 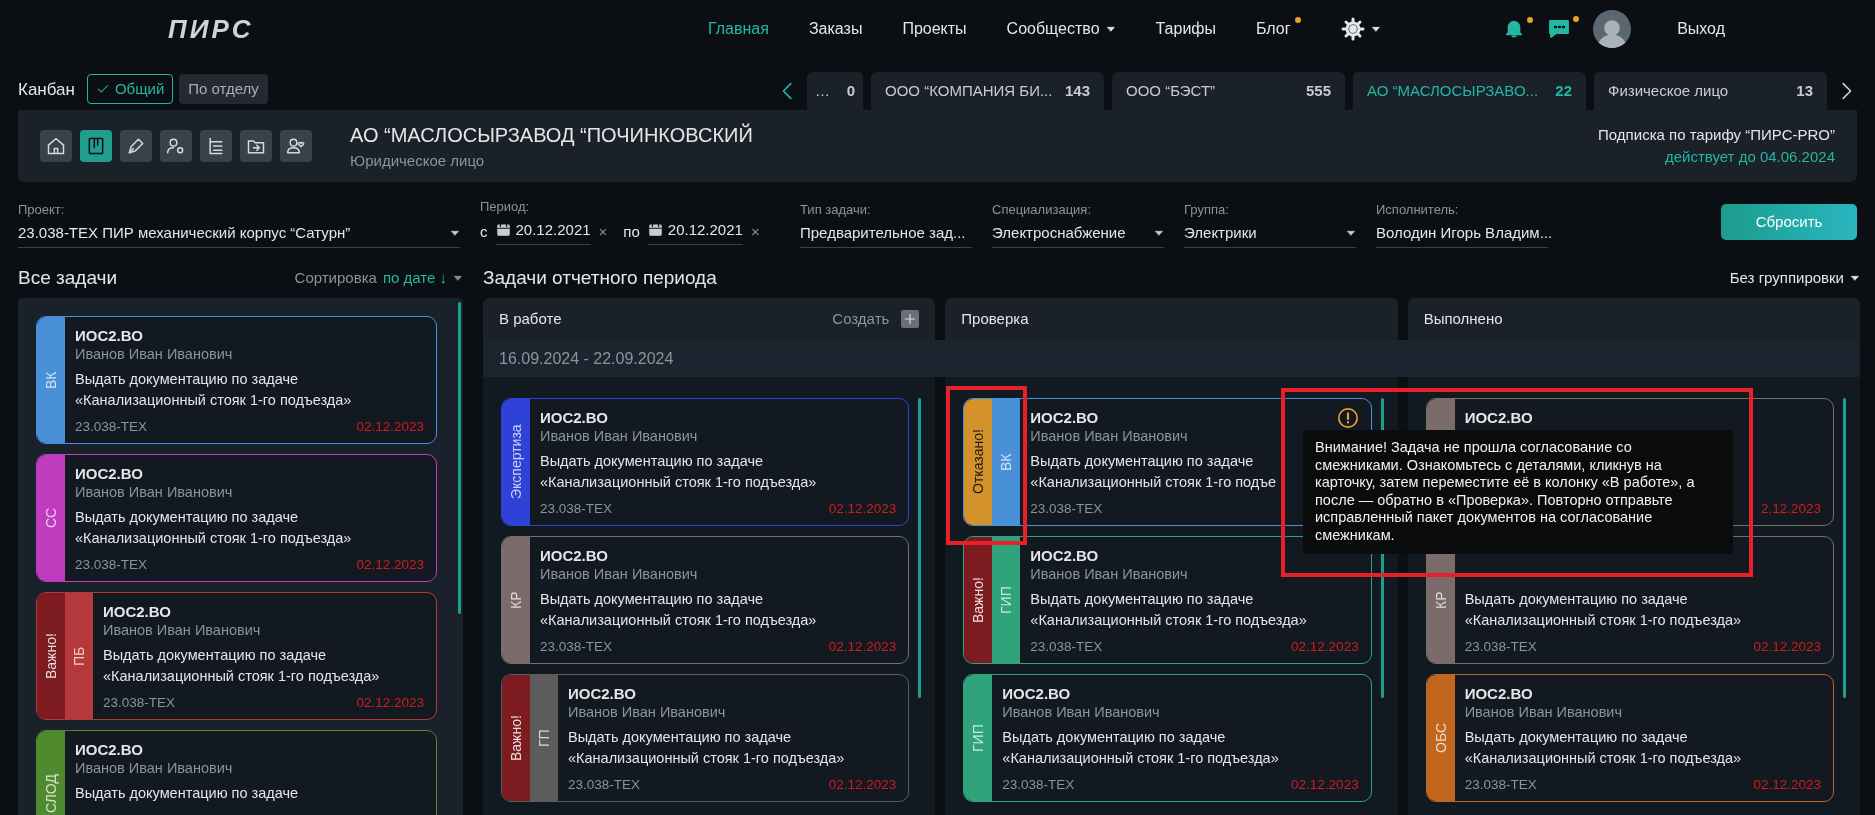 I want to click on tab-count: 0, so click(x=850, y=90).